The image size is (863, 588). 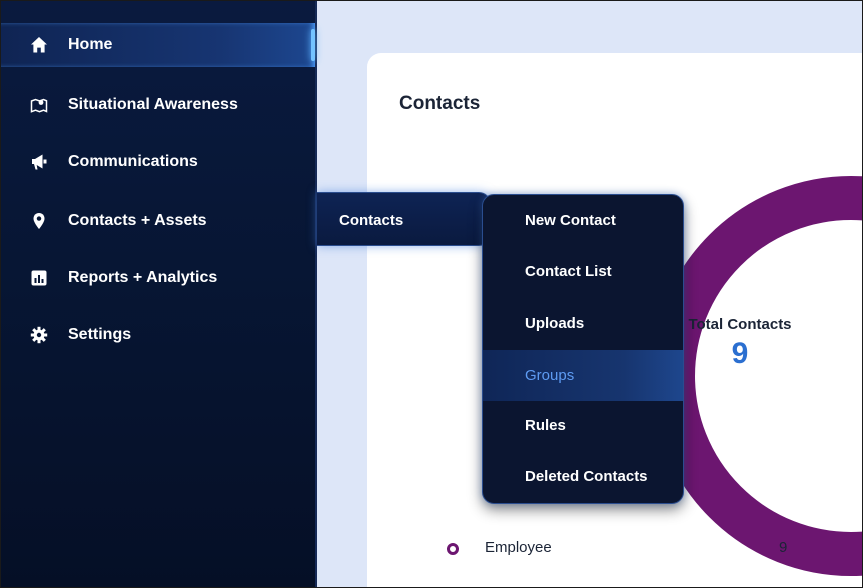 I want to click on location-pin-icon, so click(x=39, y=221).